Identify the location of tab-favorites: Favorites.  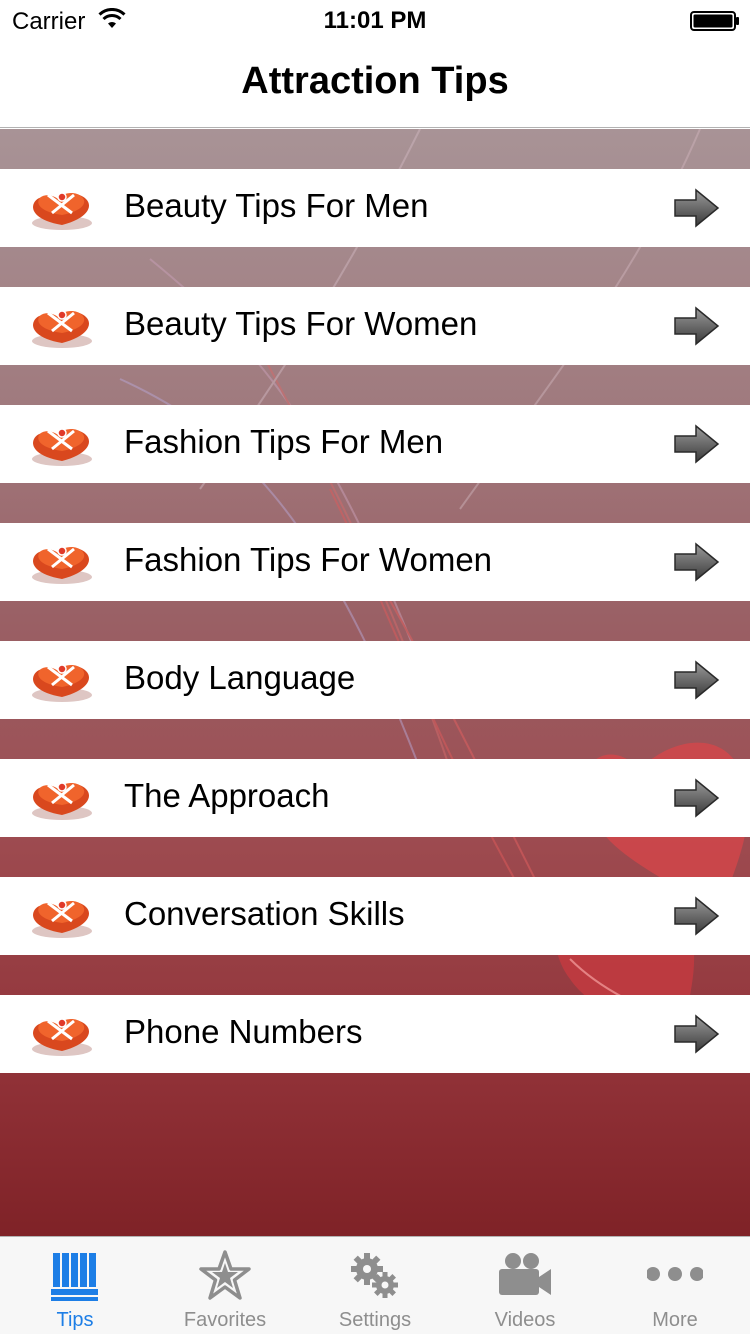
(225, 1285).